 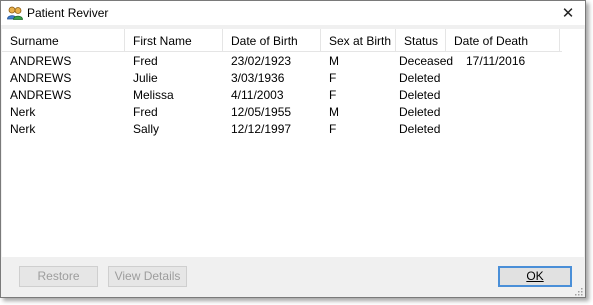 What do you see at coordinates (174, 40) in the screenshot?
I see `column-header-first-name: First Name` at bounding box center [174, 40].